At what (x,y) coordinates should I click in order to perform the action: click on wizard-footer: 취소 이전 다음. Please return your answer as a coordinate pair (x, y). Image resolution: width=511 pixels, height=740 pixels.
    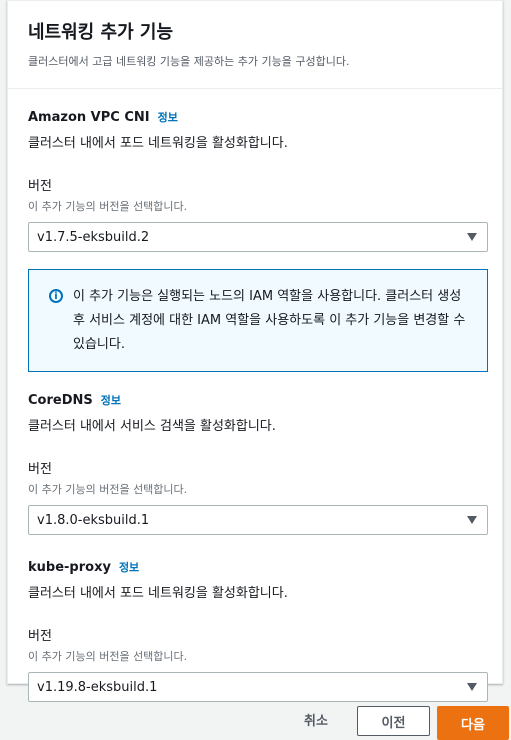
    Looking at the image, I should click on (255, 721).